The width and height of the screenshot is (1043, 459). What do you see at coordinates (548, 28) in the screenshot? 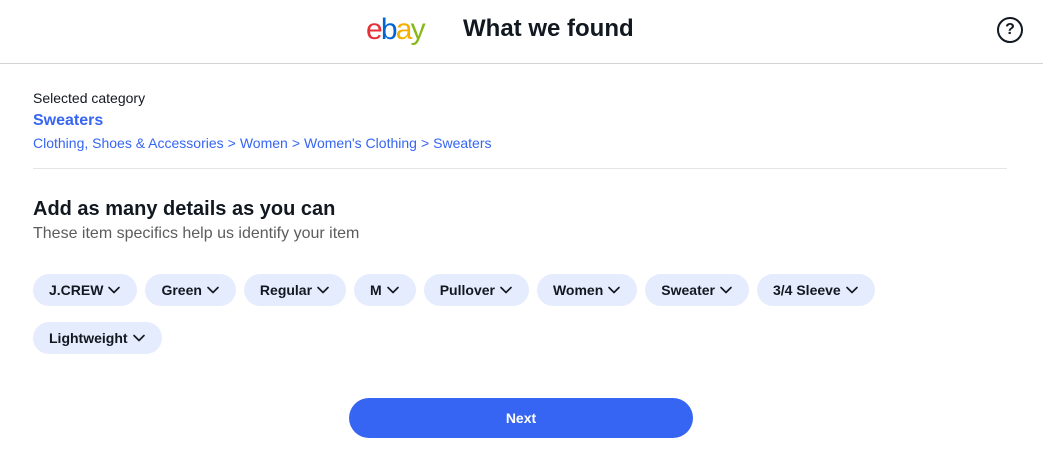
I see `page-title: What we found` at bounding box center [548, 28].